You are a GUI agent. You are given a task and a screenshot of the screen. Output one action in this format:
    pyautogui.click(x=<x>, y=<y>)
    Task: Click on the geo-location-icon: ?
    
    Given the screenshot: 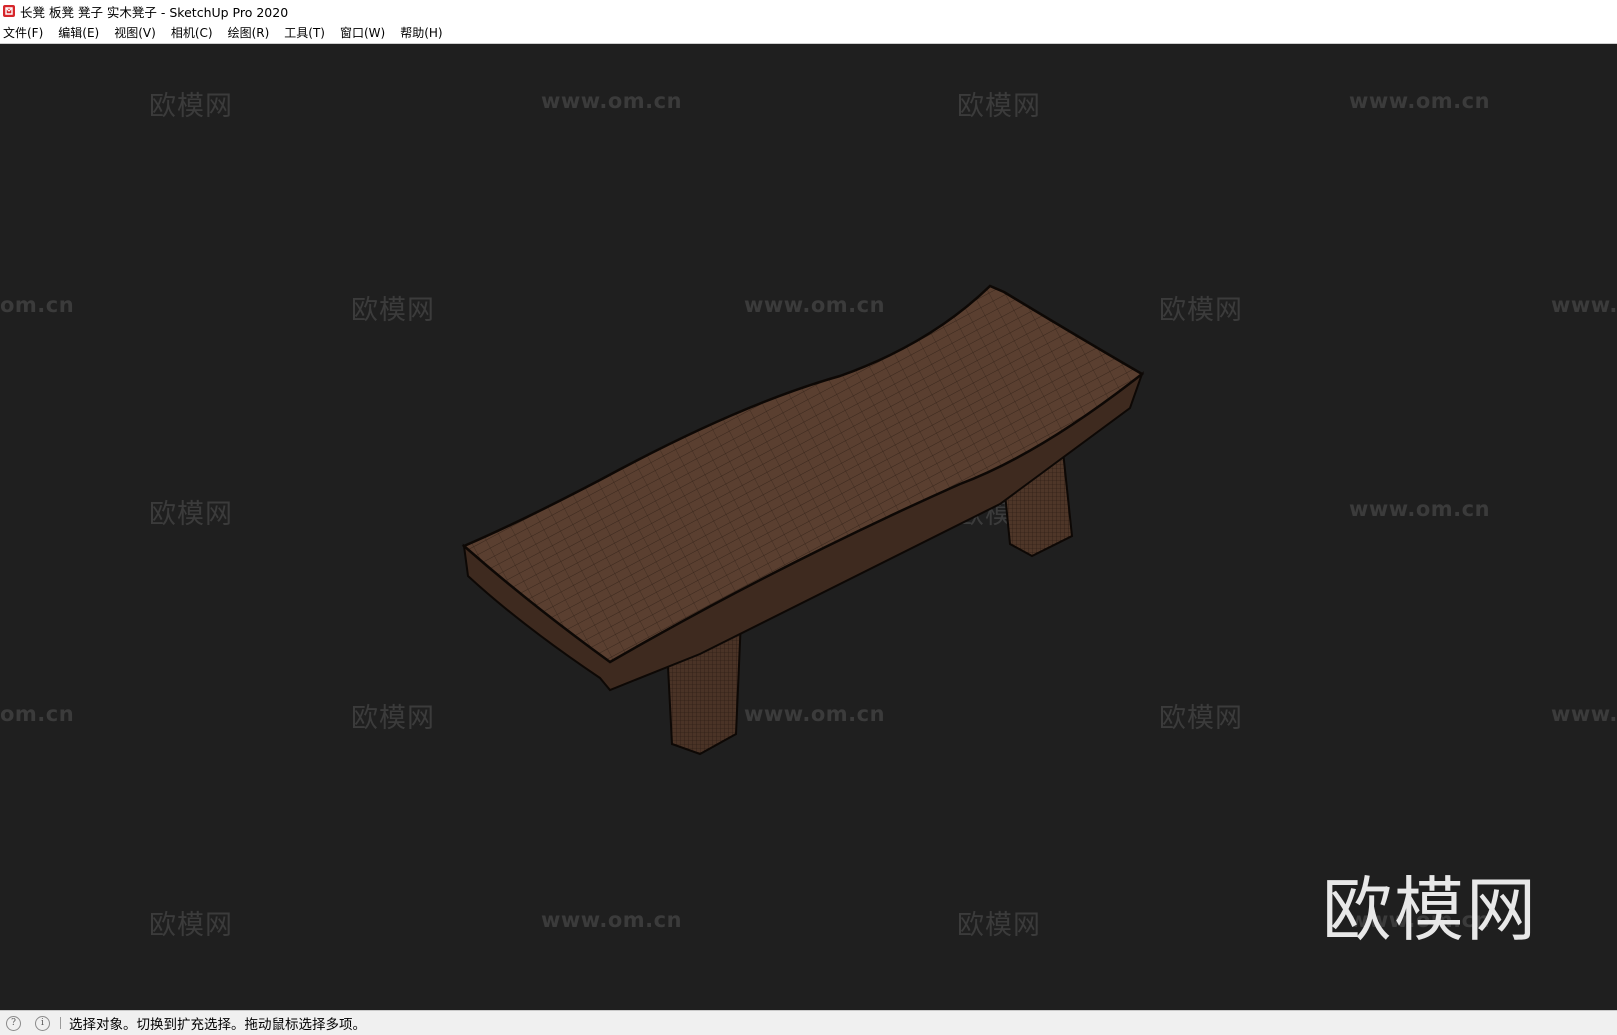 What is the action you would take?
    pyautogui.click(x=13, y=1023)
    